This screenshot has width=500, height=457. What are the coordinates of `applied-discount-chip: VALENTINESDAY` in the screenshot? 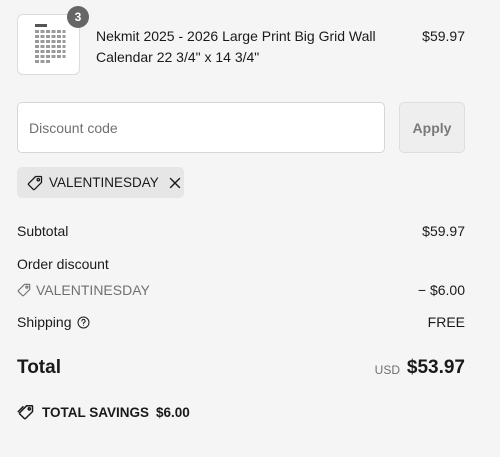 It's located at (100, 182).